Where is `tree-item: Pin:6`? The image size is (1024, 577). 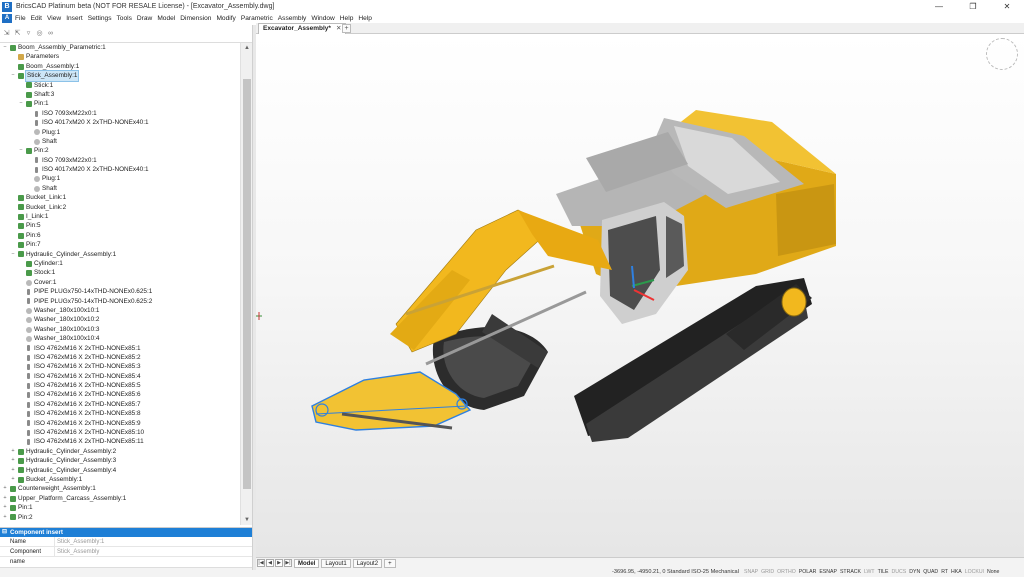 tree-item: Pin:6 is located at coordinates (126, 235).